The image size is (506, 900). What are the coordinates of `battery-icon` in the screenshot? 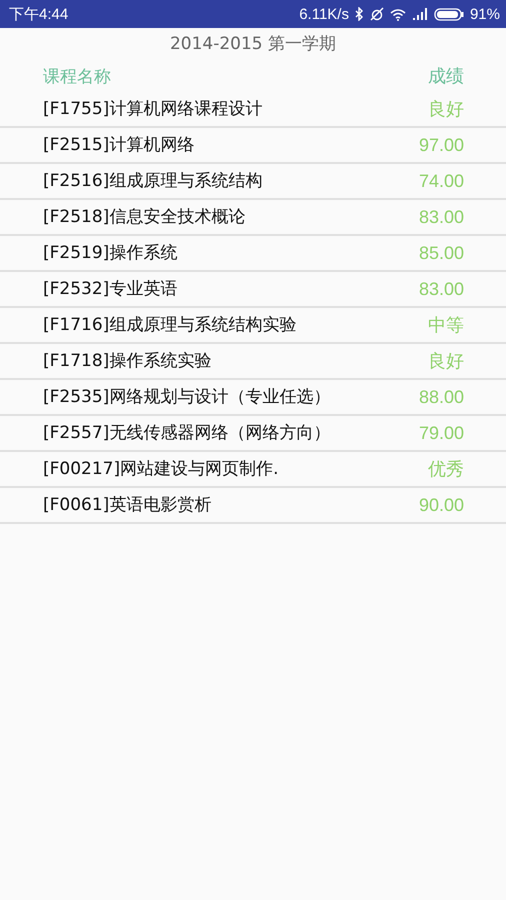 It's located at (449, 14).